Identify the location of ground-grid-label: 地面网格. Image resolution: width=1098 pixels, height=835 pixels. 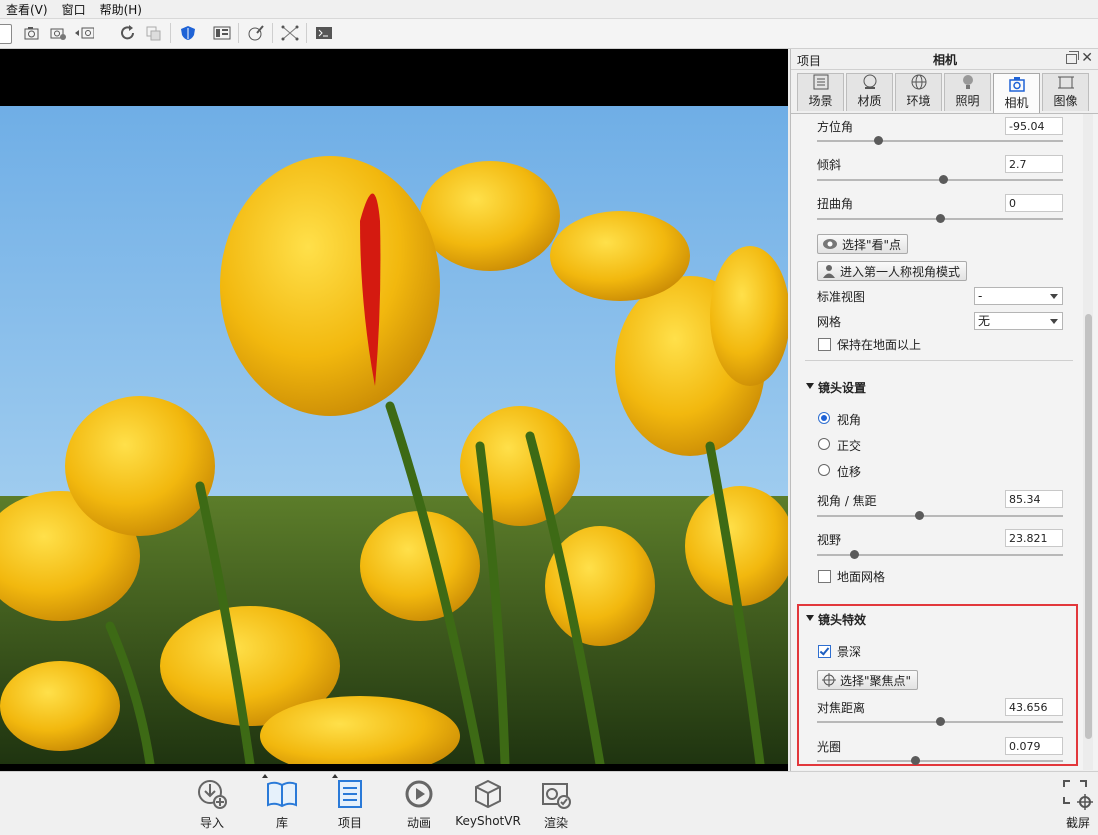
(861, 577).